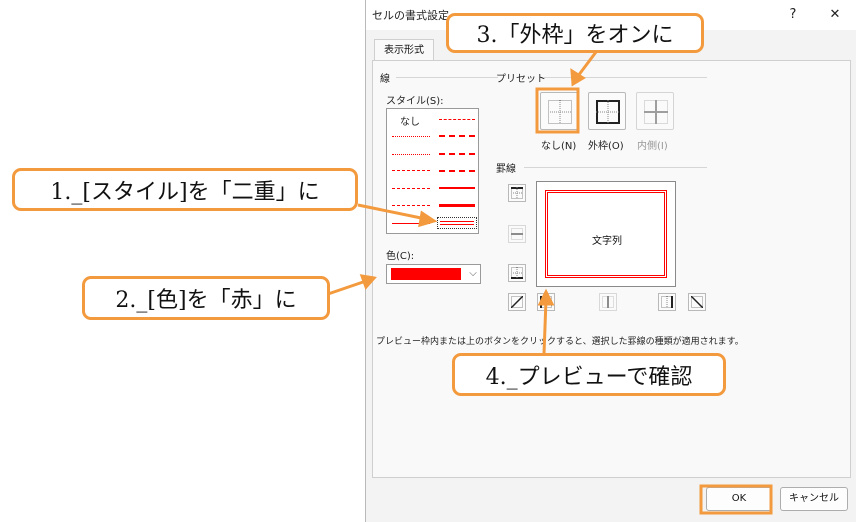 The width and height of the screenshot is (856, 522). What do you see at coordinates (589, 374) in the screenshot?
I see `callout-step4: 4._プレビューで確認` at bounding box center [589, 374].